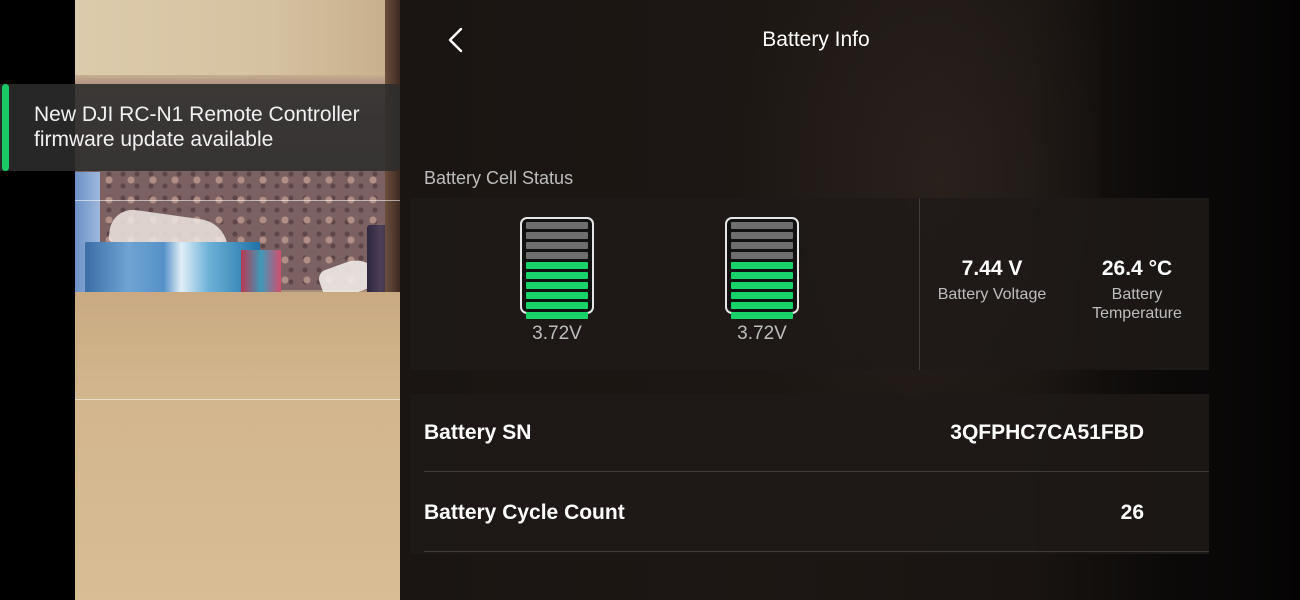 This screenshot has height=600, width=1300. What do you see at coordinates (261, 271) in the screenshot?
I see `camera-scene-box-side` at bounding box center [261, 271].